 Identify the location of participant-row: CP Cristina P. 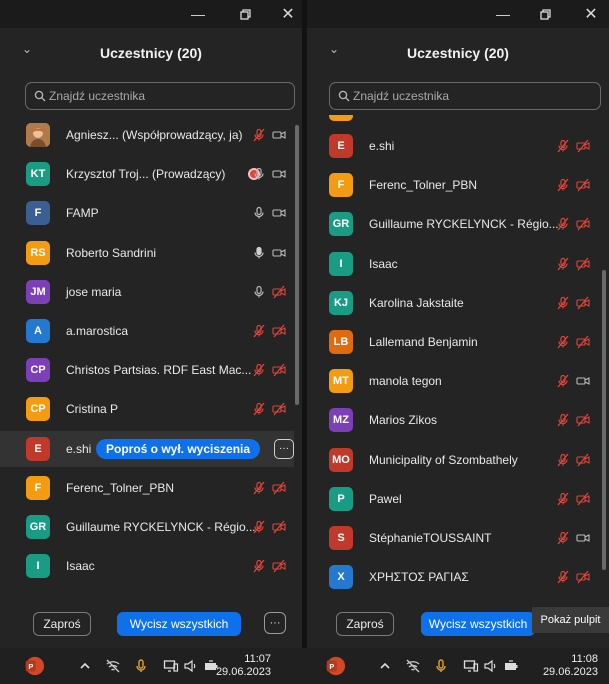
(147, 409).